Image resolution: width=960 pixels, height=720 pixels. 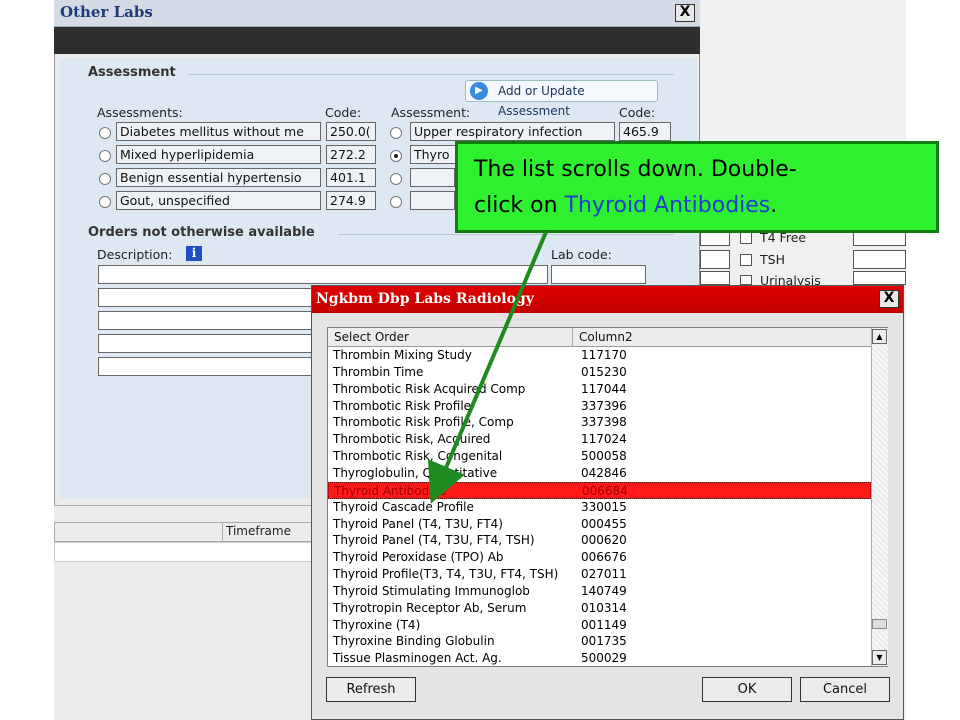 I want to click on callout-arrow, so click(x=487, y=367).